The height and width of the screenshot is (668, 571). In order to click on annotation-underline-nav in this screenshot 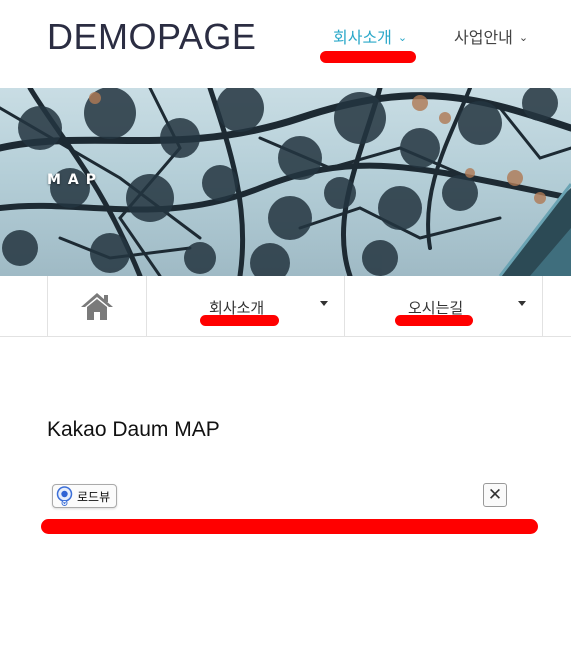, I will do `click(368, 57)`.